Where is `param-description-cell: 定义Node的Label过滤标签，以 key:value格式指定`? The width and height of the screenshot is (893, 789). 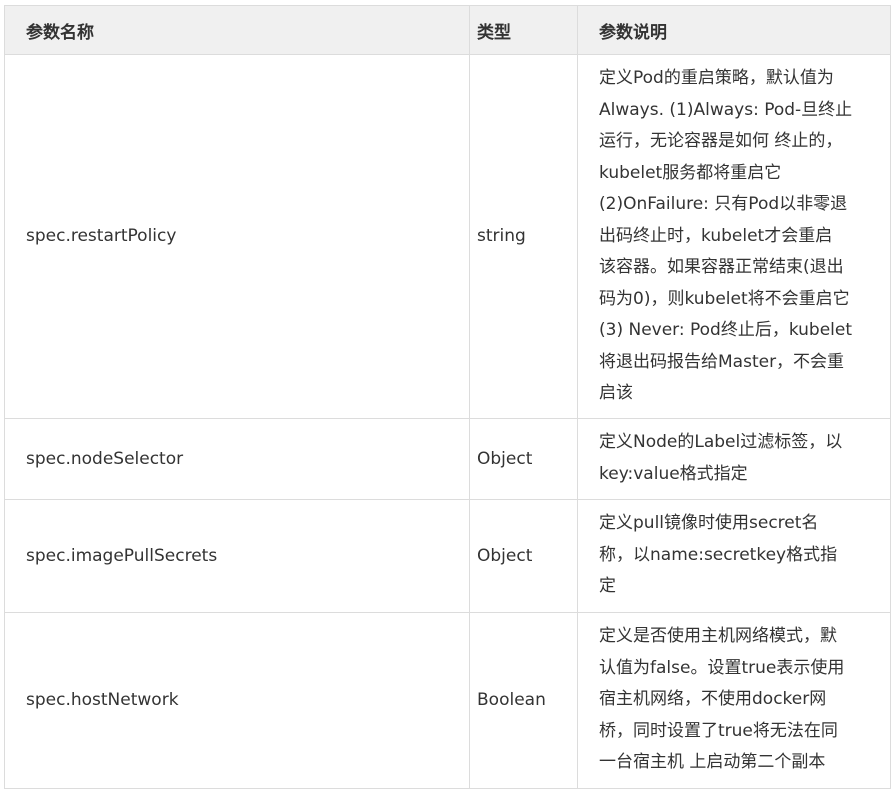
param-description-cell: 定义Node的Label过滤标签，以 key:value格式指定 is located at coordinates (734, 458).